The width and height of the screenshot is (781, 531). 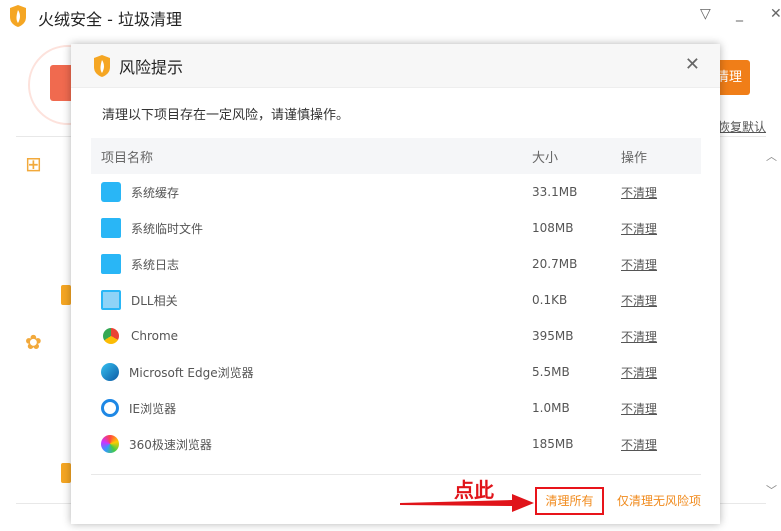 I want to click on col-name: 项目名称, so click(x=127, y=158).